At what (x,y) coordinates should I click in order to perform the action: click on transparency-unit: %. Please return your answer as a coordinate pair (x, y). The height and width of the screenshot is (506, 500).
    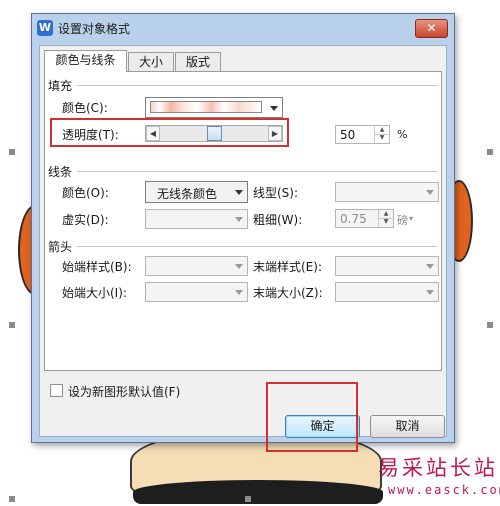
    Looking at the image, I should click on (402, 134).